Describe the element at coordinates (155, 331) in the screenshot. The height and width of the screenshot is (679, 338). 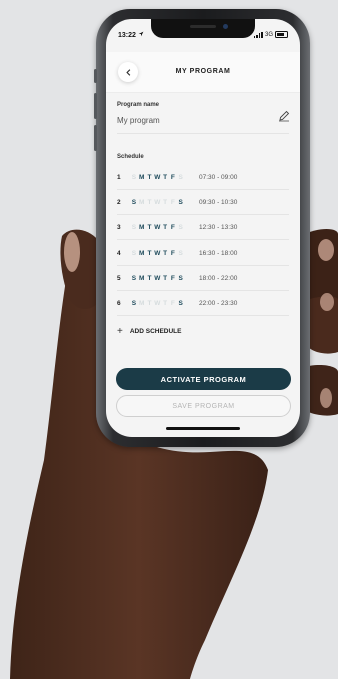
I see `add-schedule-label: ADD SCHEDULE` at that location.